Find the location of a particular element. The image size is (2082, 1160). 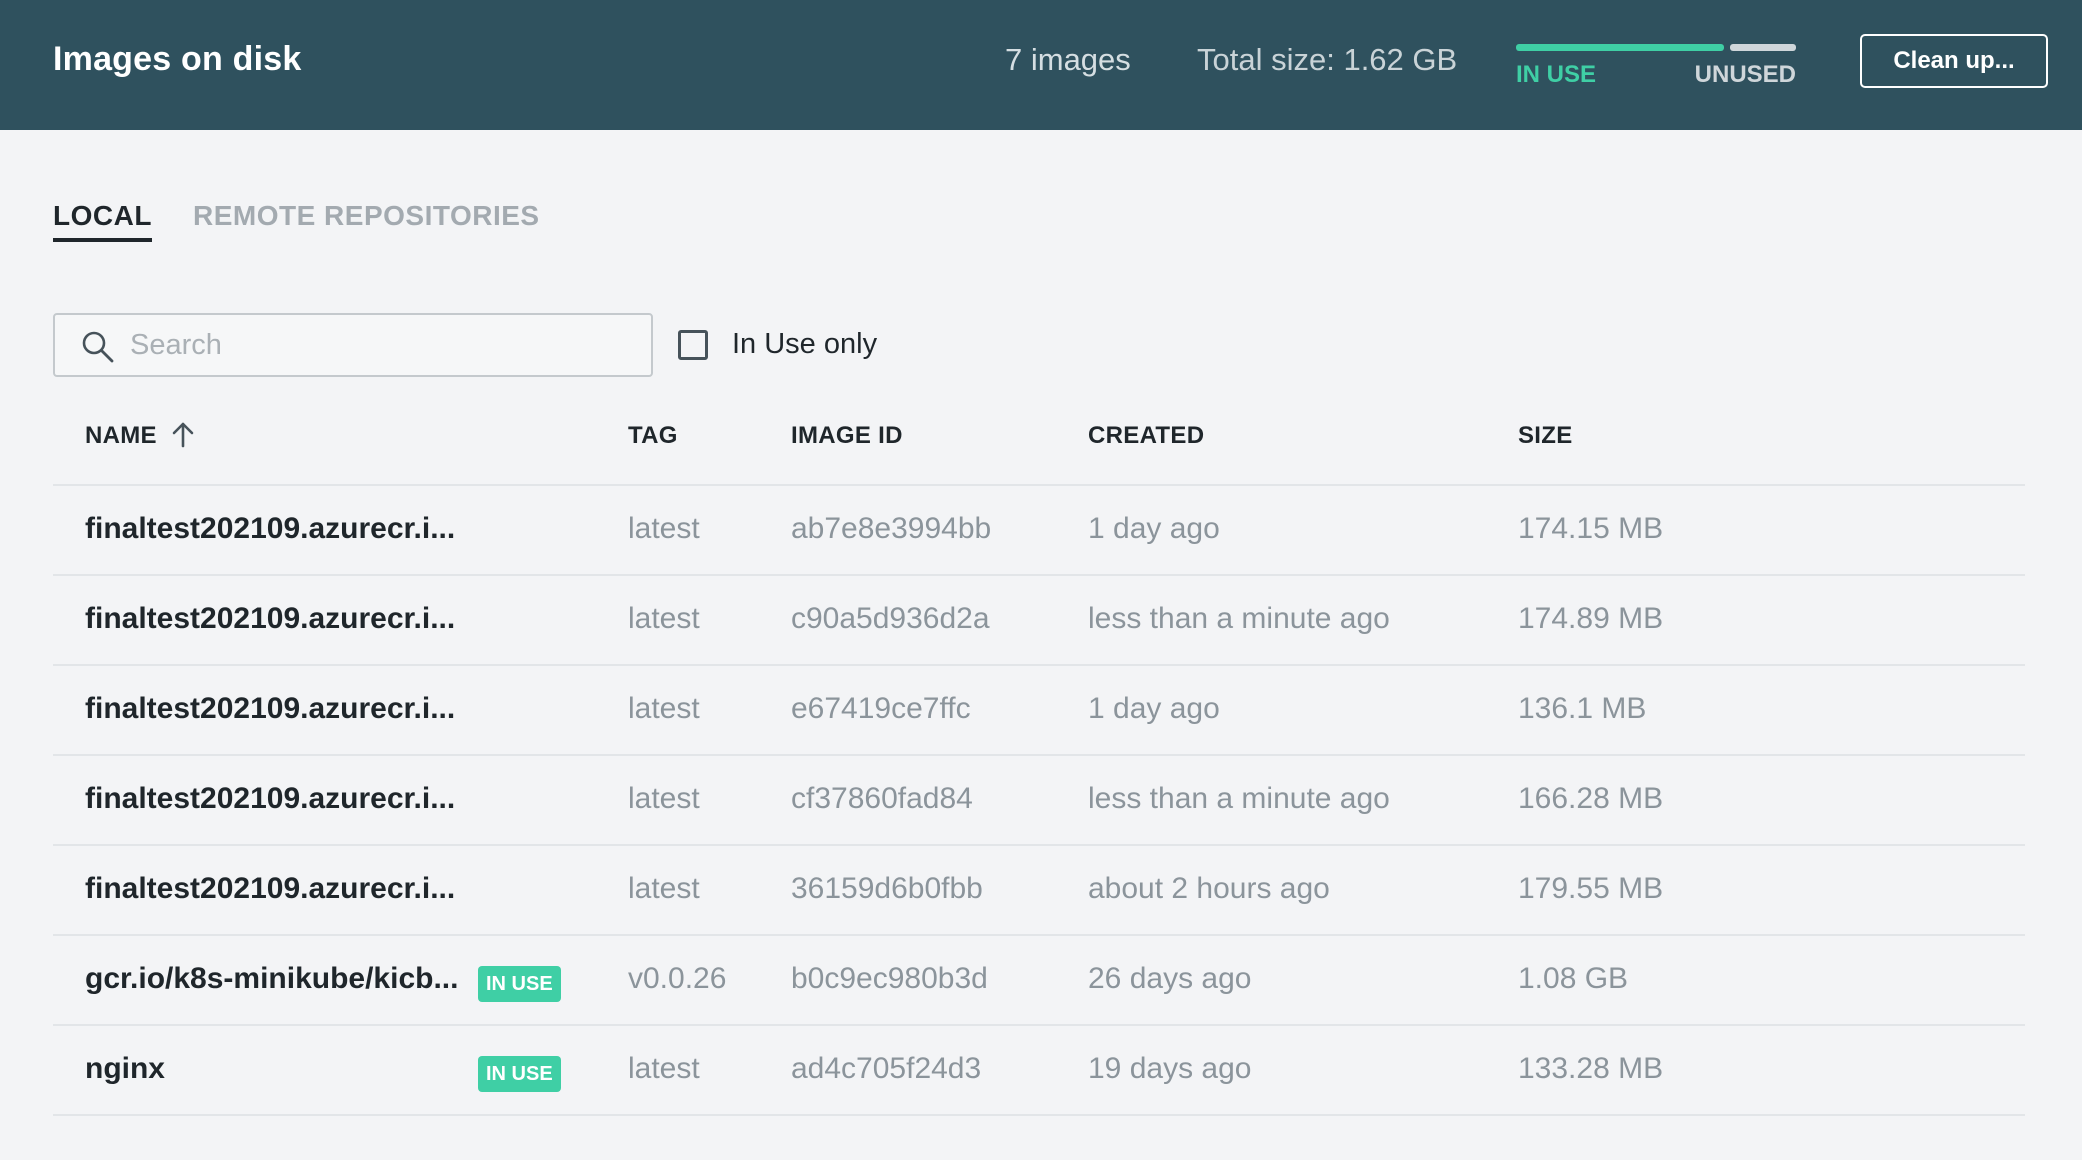

image-size: 174.15 MB is located at coordinates (1591, 528).